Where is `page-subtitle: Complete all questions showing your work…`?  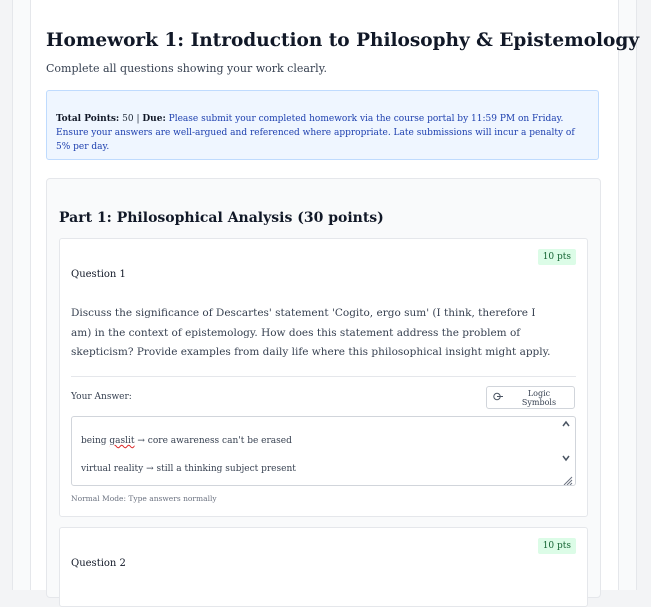 page-subtitle: Complete all questions showing your work… is located at coordinates (186, 68).